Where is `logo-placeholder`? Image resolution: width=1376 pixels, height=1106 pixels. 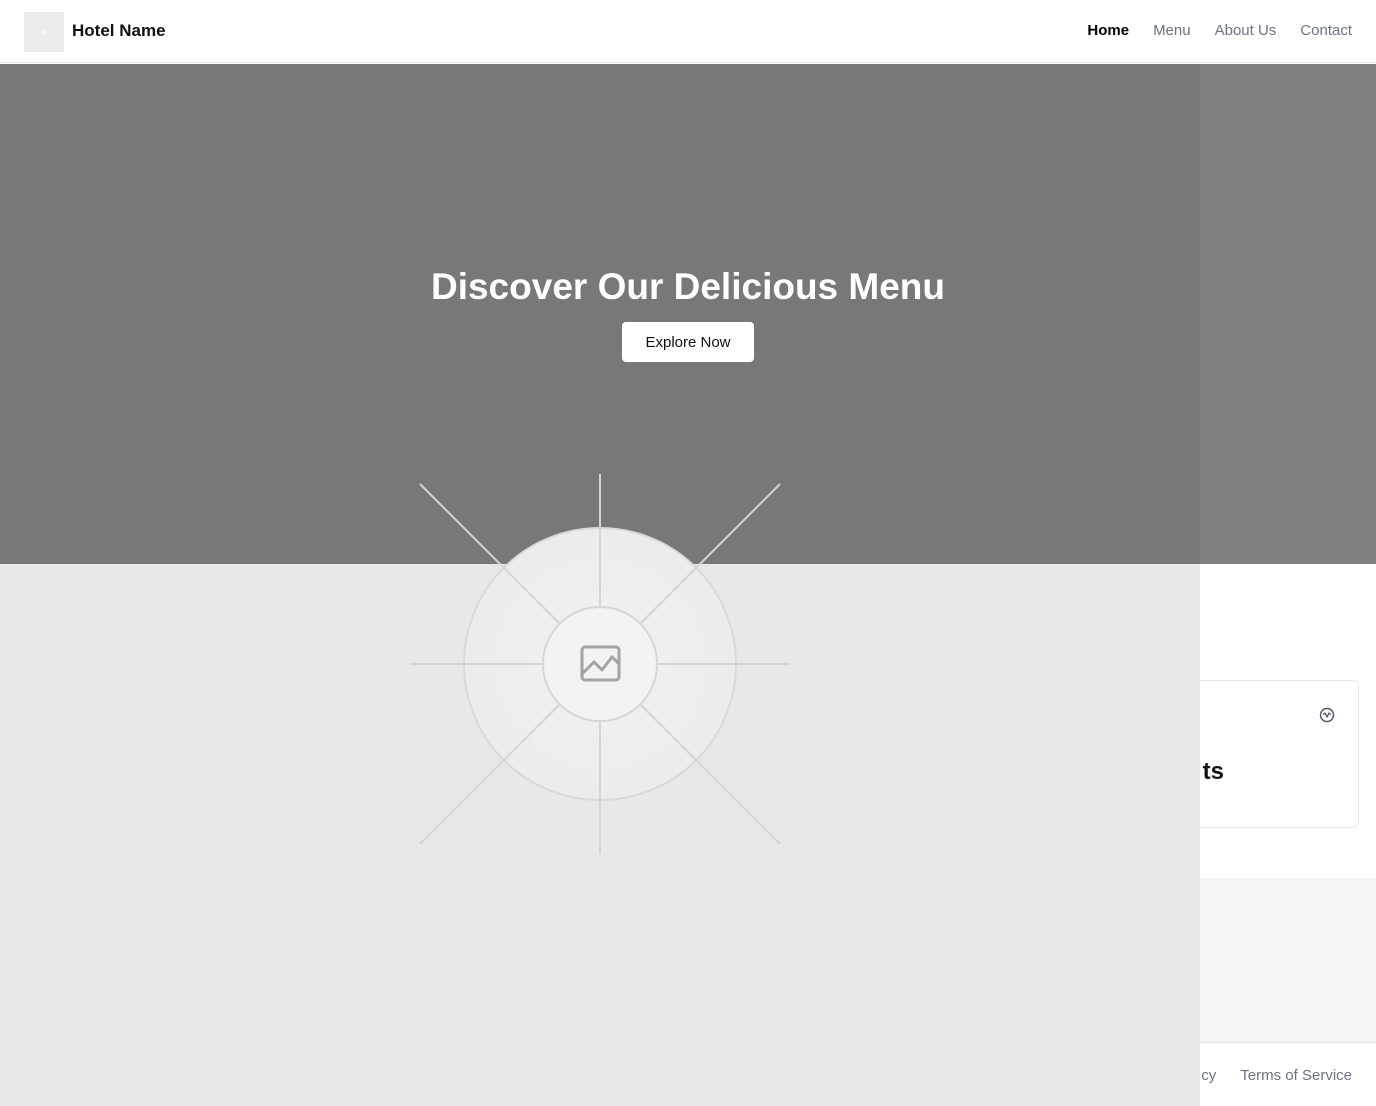 logo-placeholder is located at coordinates (44, 32).